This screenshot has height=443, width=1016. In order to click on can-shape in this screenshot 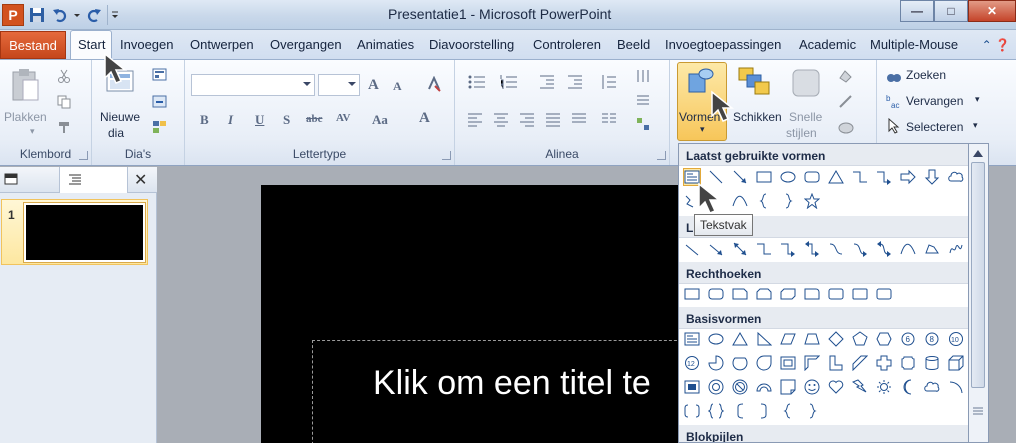, I will do `click(932, 363)`.